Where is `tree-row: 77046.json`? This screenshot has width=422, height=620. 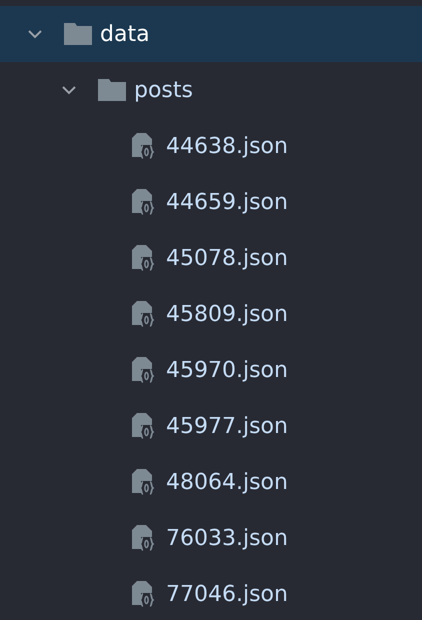 tree-row: 77046.json is located at coordinates (211, 593).